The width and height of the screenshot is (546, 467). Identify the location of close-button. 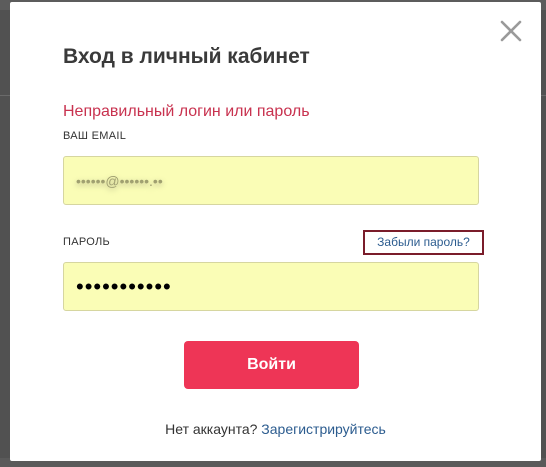
(511, 31).